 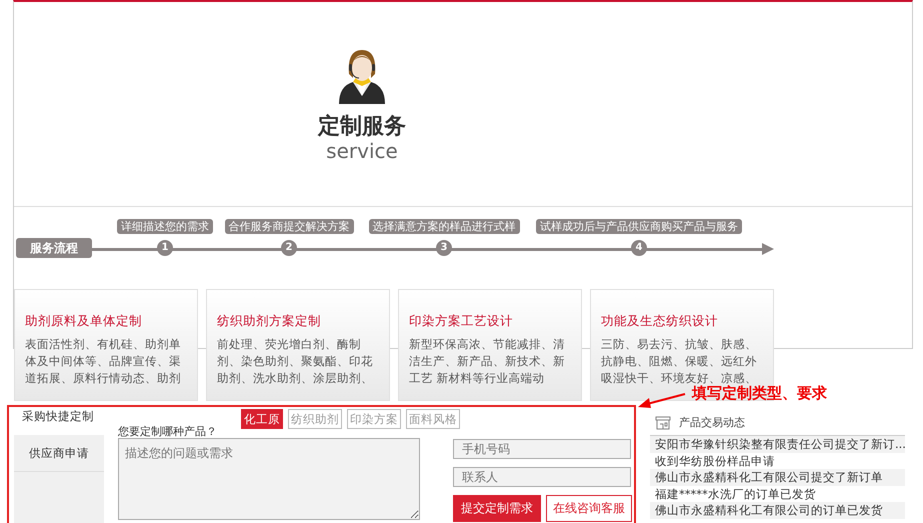 What do you see at coordinates (103, 361) in the screenshot?
I see `card-text: 表面活性剂、有机硅、助剂单体及中间体等、品牌宣传、渠道拓展、原料行情动态、助剂` at bounding box center [103, 361].